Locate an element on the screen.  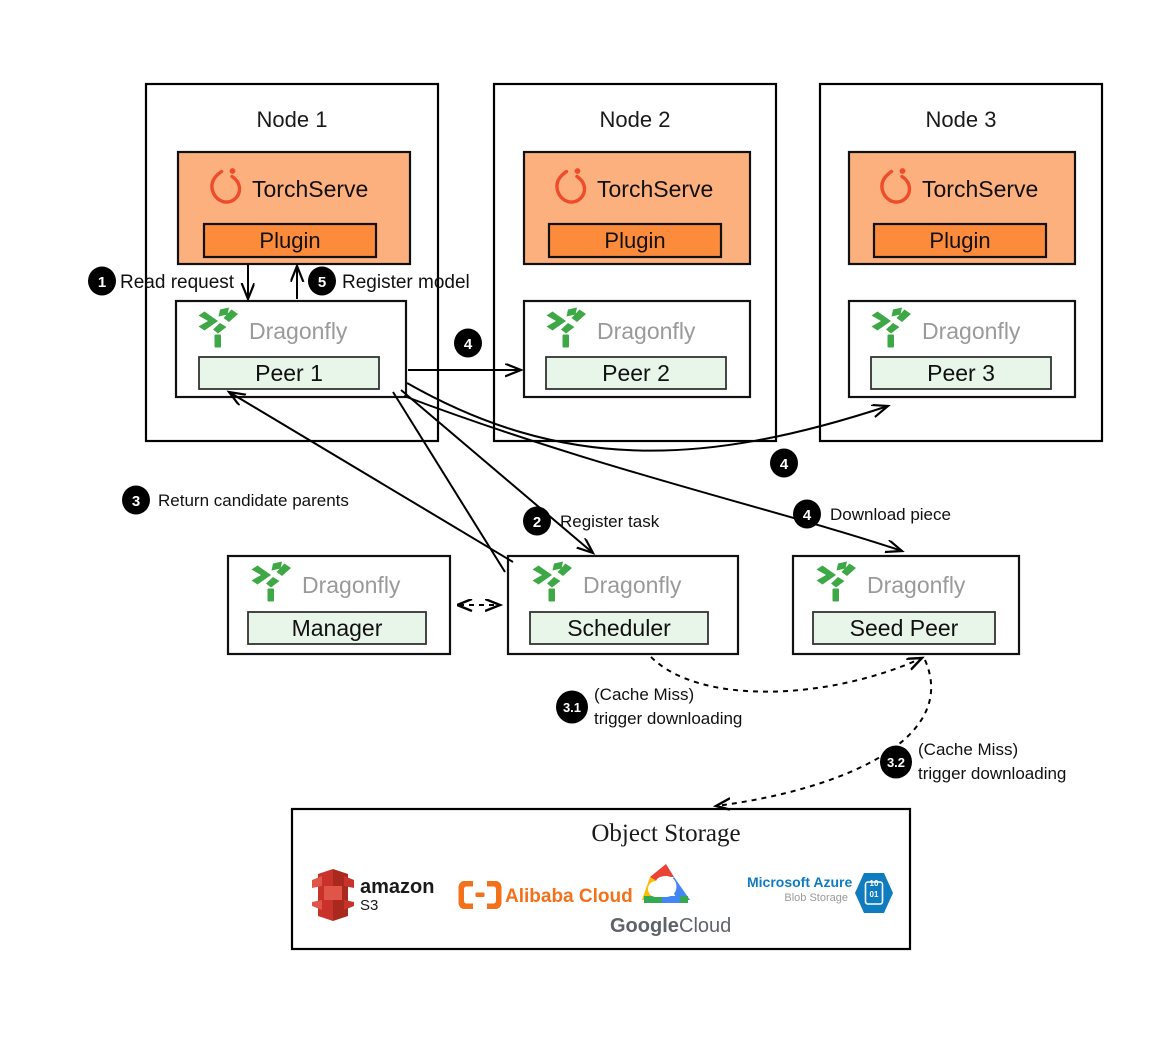
azure-badge-top: 10 is located at coordinates (874, 883).